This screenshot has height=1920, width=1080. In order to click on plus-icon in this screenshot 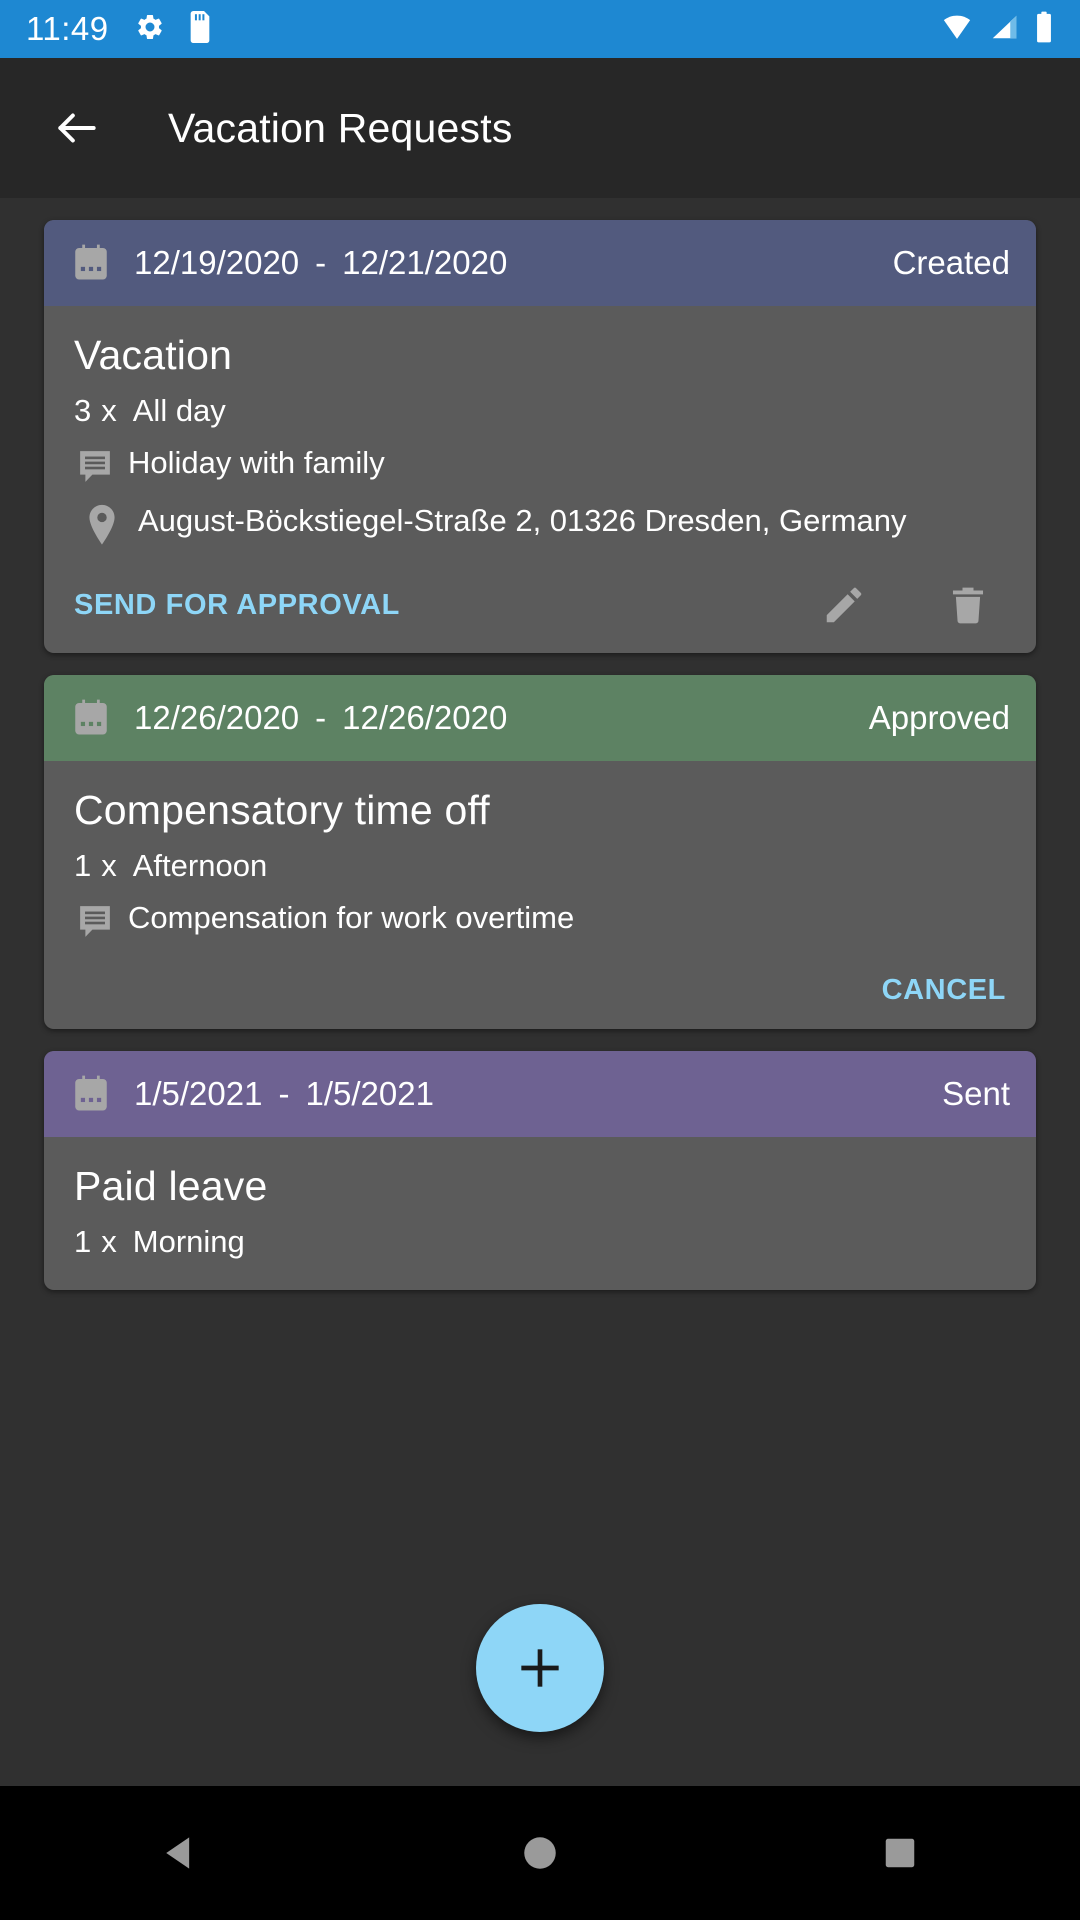, I will do `click(540, 1668)`.